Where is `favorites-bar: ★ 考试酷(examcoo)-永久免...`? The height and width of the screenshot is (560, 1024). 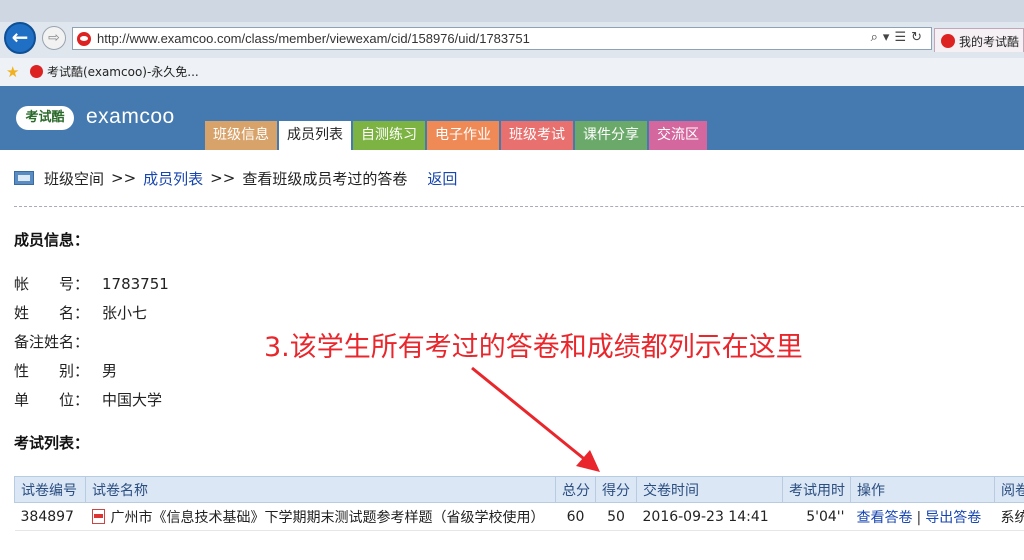
favorites-bar: ★ 考试酷(examcoo)-永久免... is located at coordinates (512, 72).